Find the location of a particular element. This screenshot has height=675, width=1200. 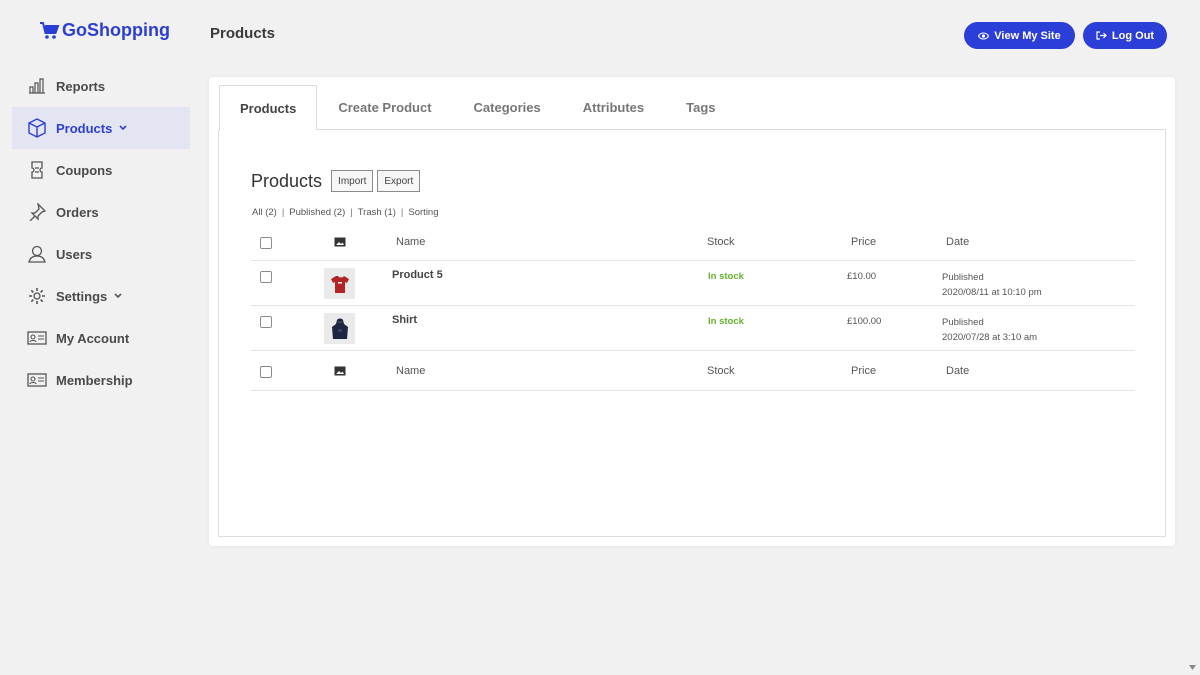

page-title: Products is located at coordinates (243, 33).